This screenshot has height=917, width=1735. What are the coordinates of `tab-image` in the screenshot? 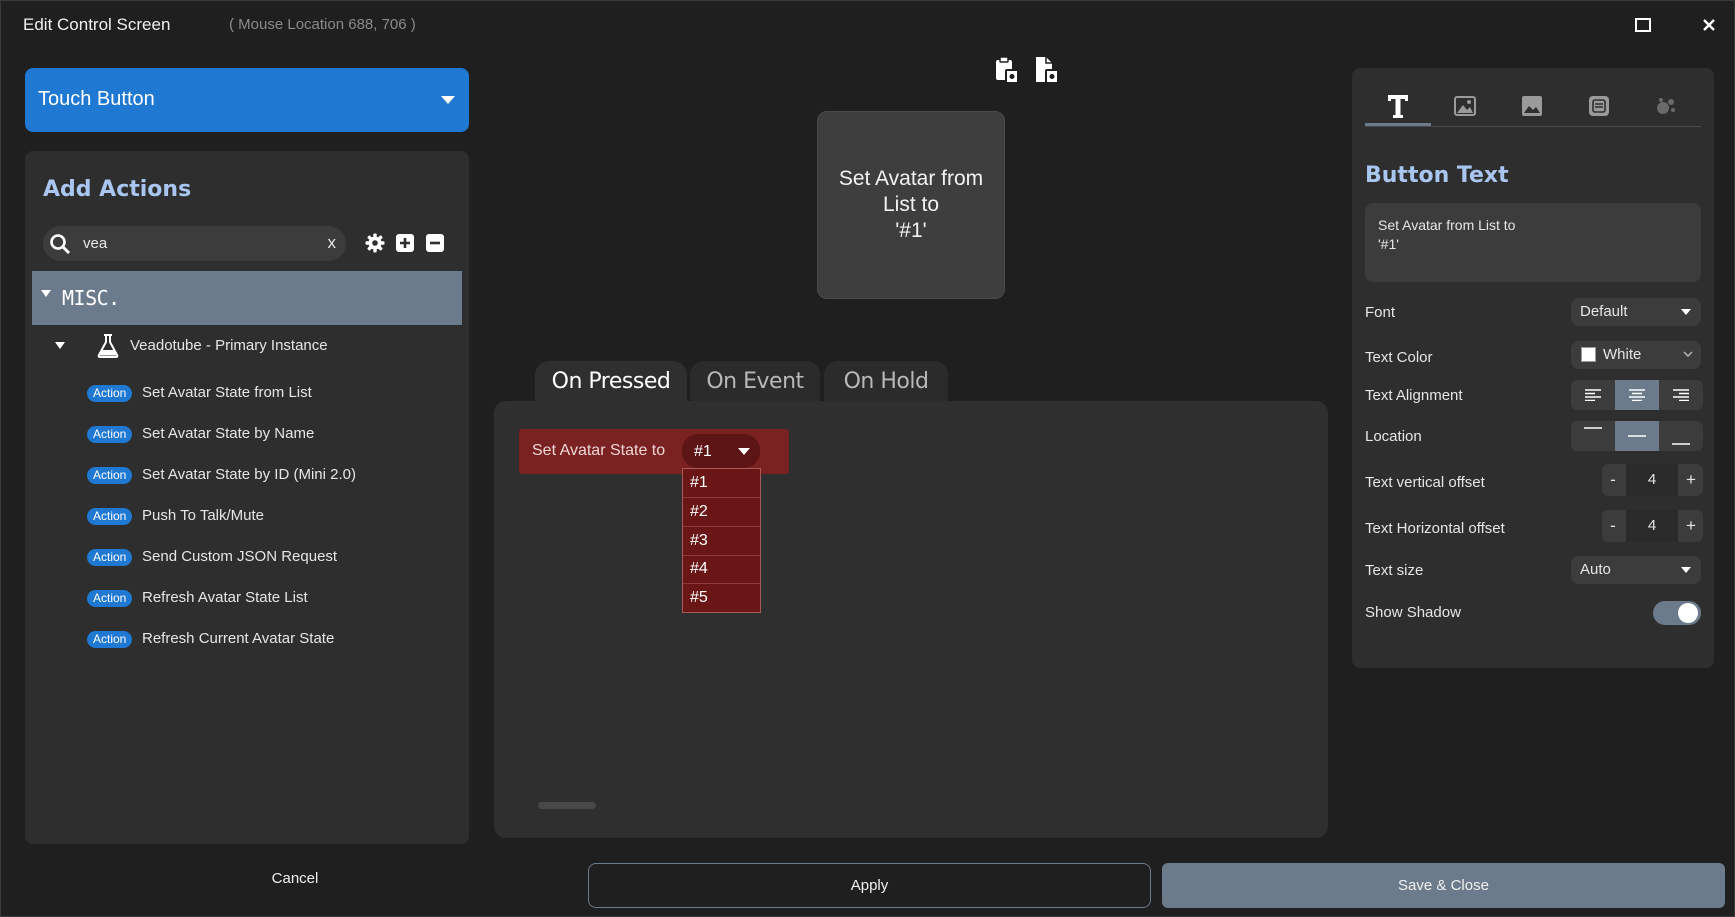 It's located at (1532, 106).